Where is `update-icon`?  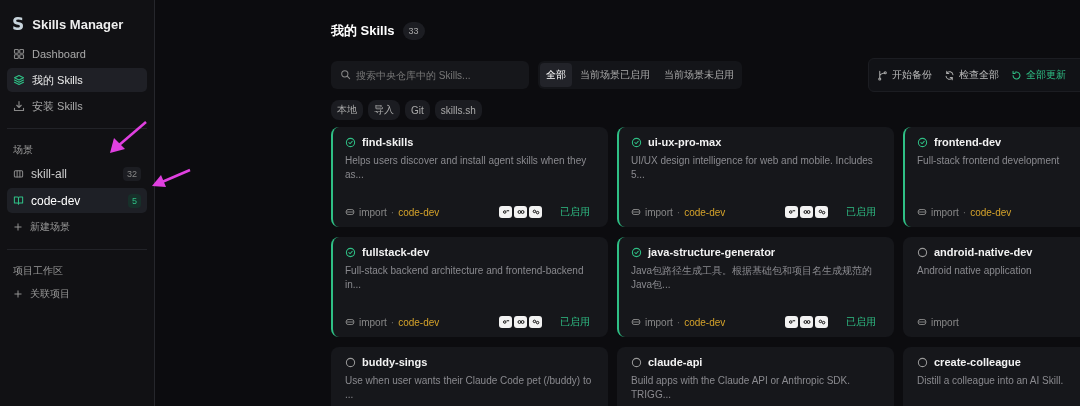
update-icon is located at coordinates (1016, 75).